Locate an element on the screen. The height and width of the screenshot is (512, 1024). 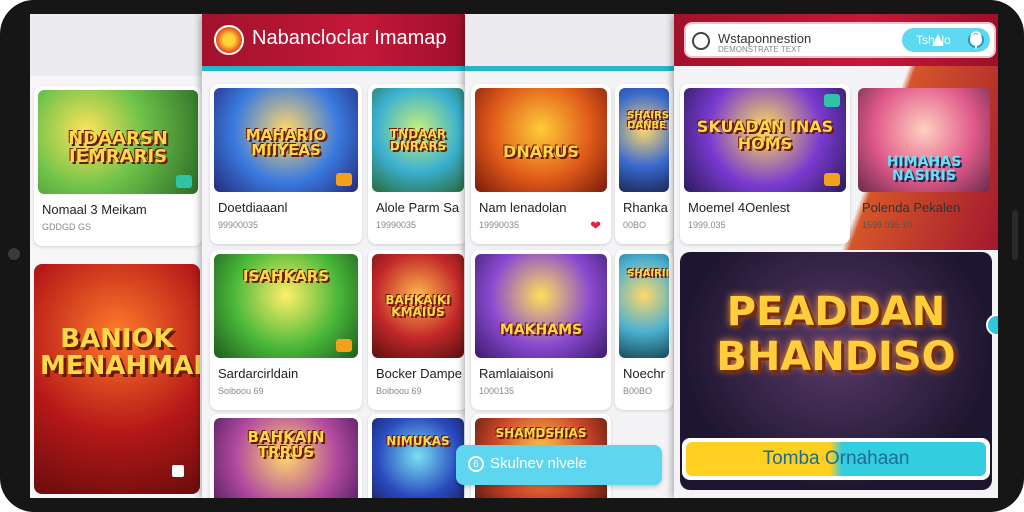
game-subtitle: 99900035 is located at coordinates (238, 225).